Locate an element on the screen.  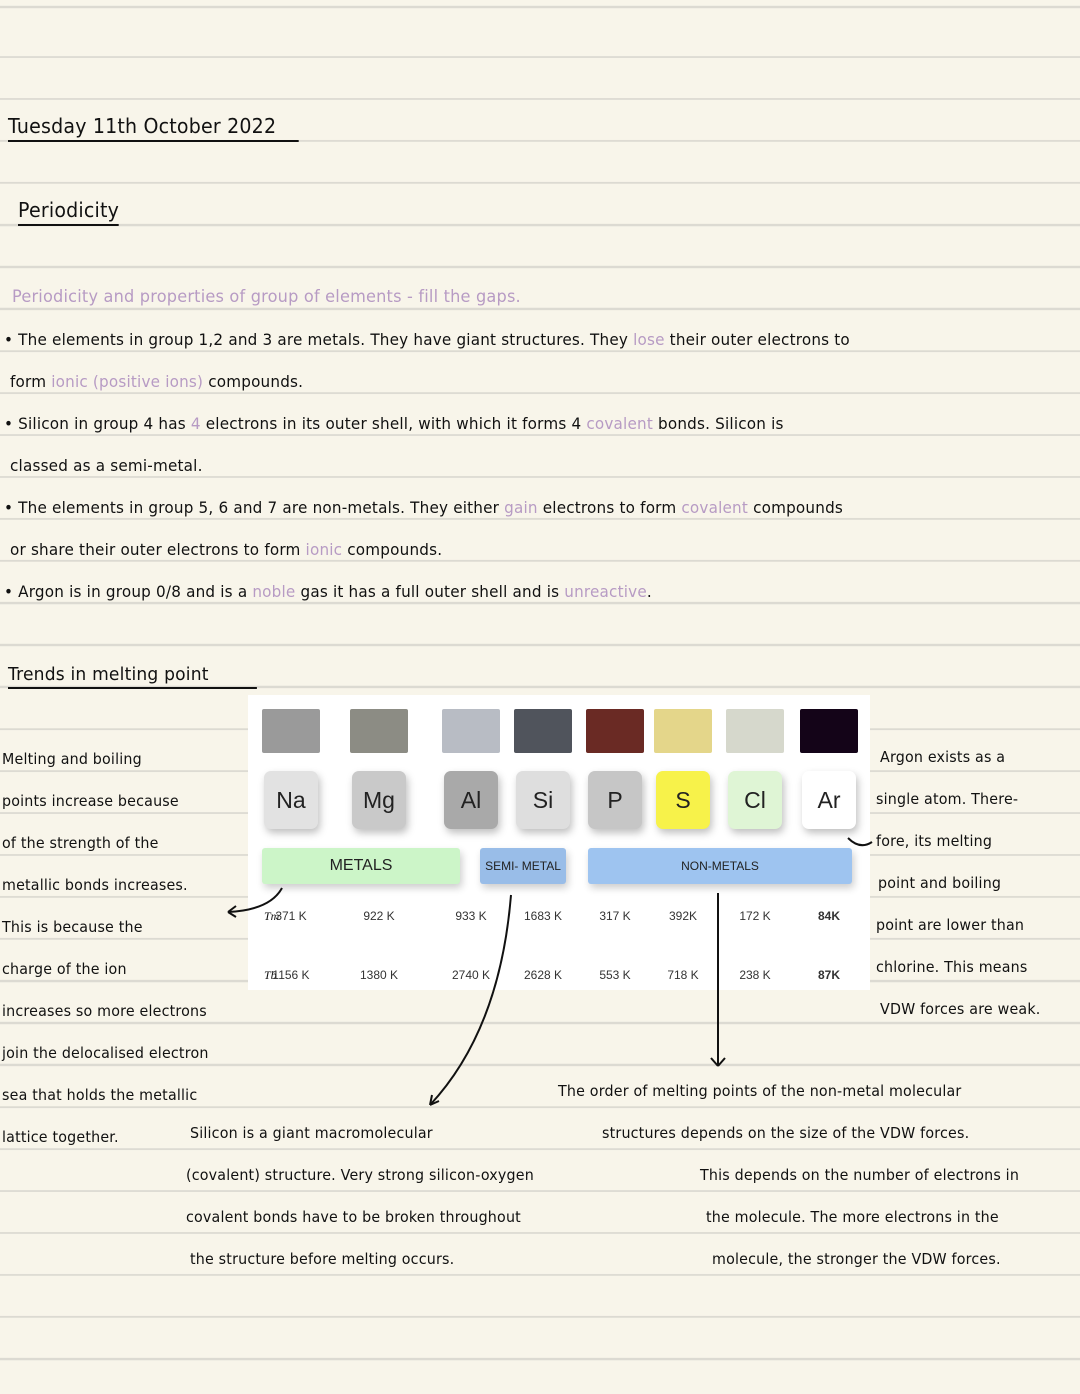
text-segment: form is located at coordinates (31, 381).